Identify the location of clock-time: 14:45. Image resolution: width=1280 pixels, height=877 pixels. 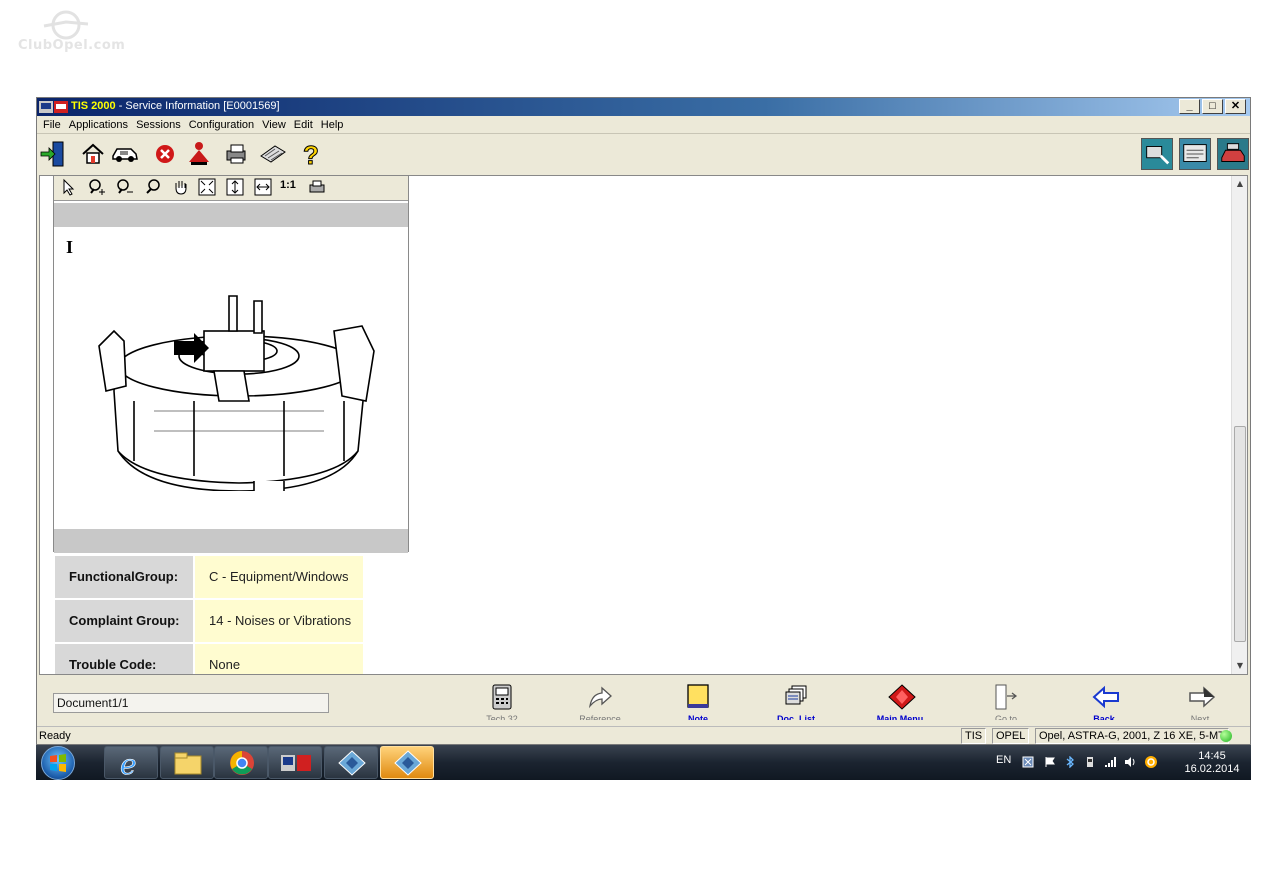
(1212, 756).